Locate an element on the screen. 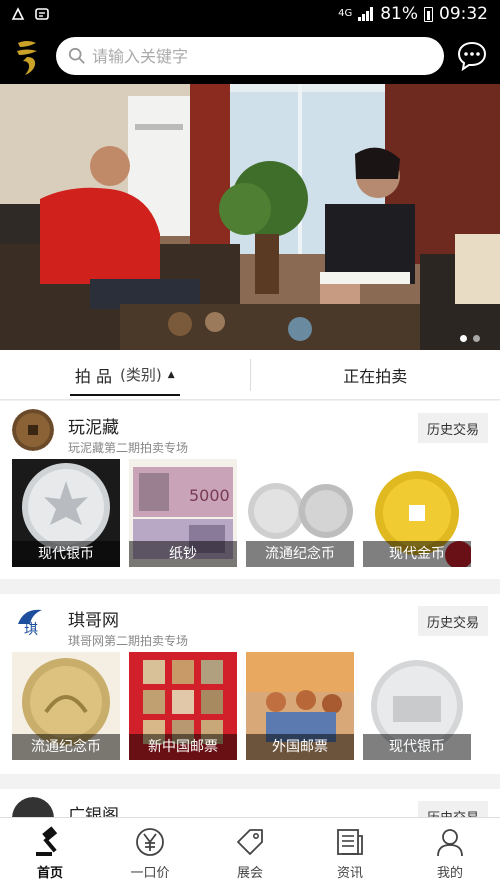  lot-category-label: 纸钞 is located at coordinates (183, 554).